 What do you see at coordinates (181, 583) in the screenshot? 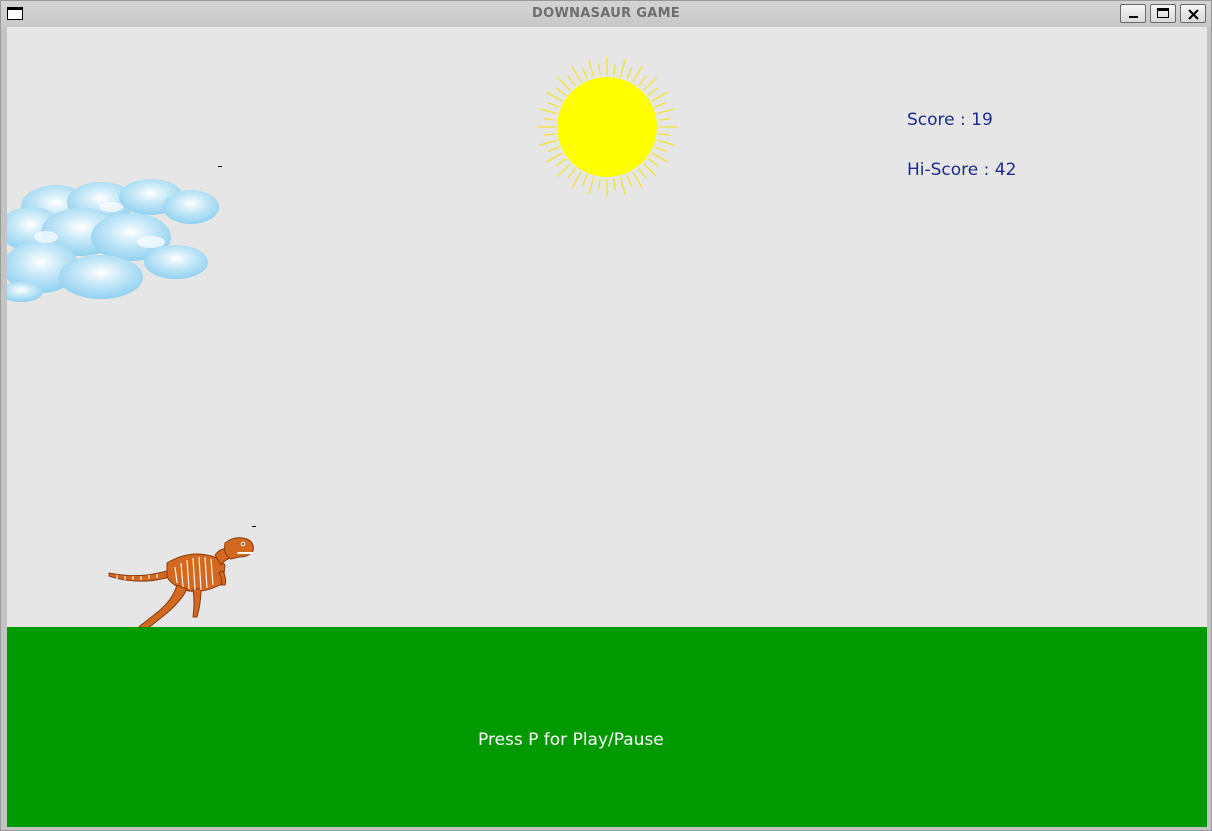
I see `dinosaur-skeleton-icon` at bounding box center [181, 583].